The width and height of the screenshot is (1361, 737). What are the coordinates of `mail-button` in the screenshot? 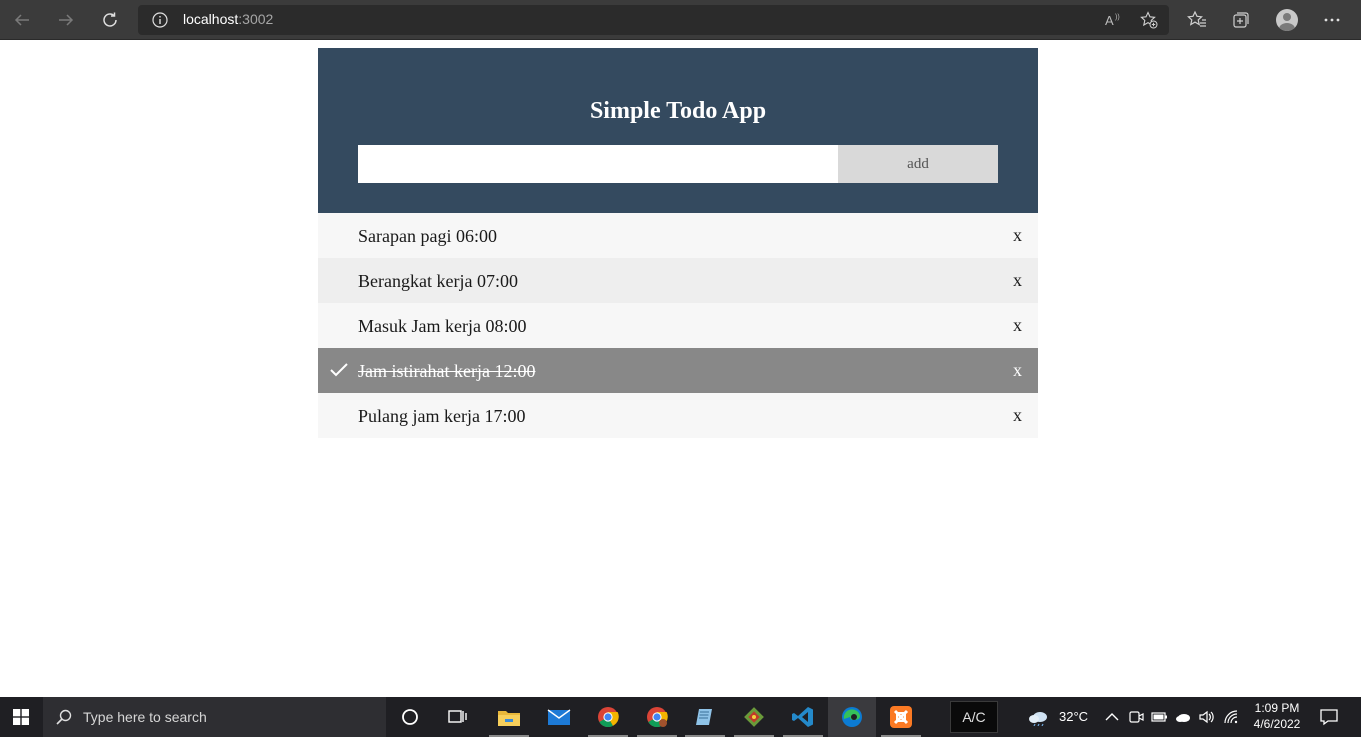 It's located at (559, 717).